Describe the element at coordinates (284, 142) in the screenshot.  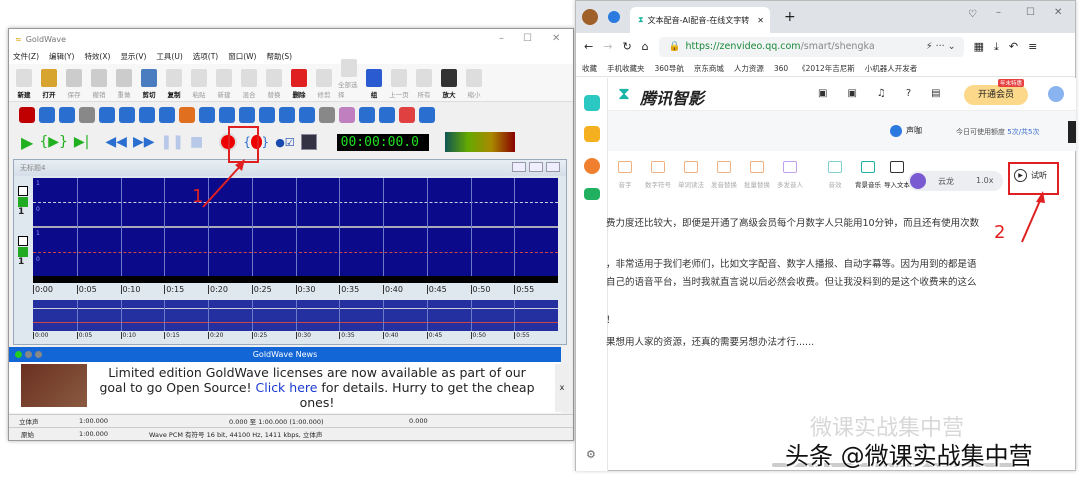
I see `options-icon: ●☑` at that location.